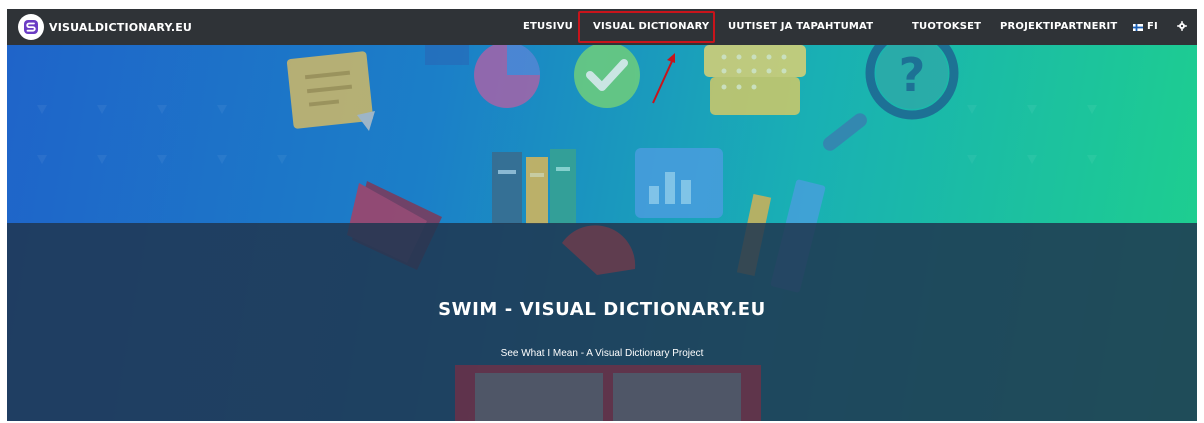 This screenshot has width=1204, height=423. What do you see at coordinates (1152, 26) in the screenshot?
I see `language-label: FI` at bounding box center [1152, 26].